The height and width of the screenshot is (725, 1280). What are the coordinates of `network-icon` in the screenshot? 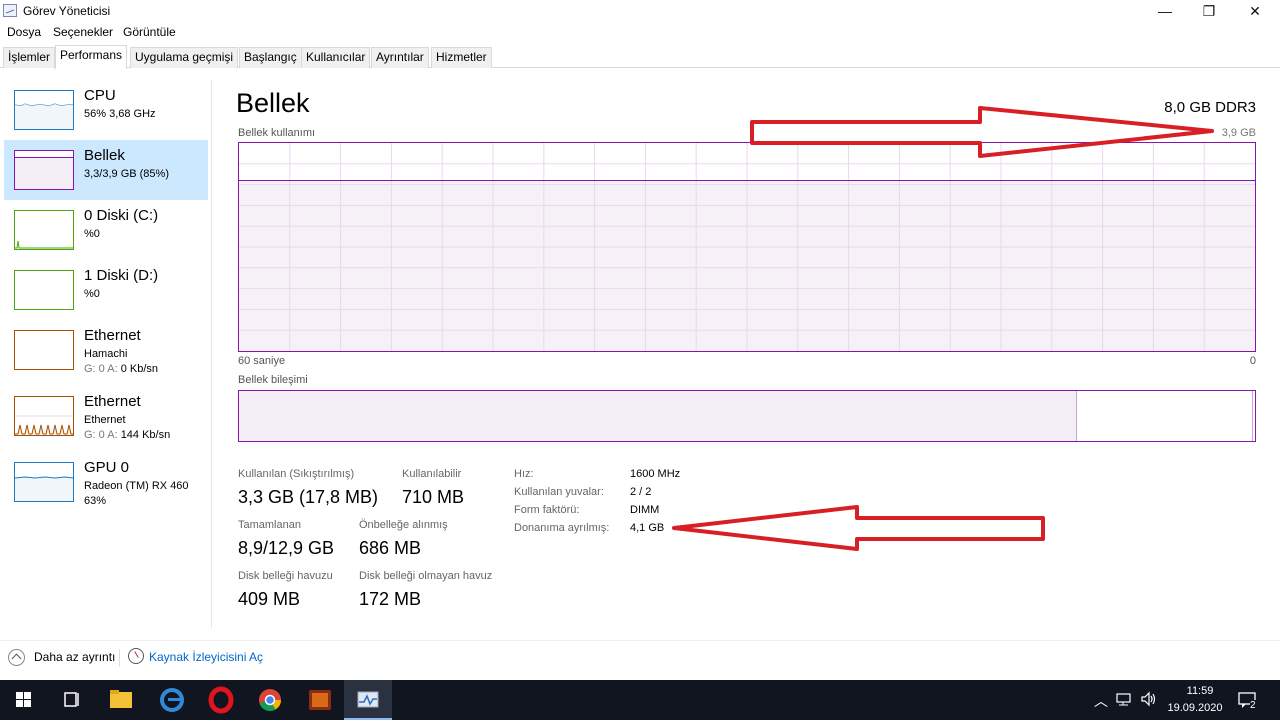 It's located at (1125, 700).